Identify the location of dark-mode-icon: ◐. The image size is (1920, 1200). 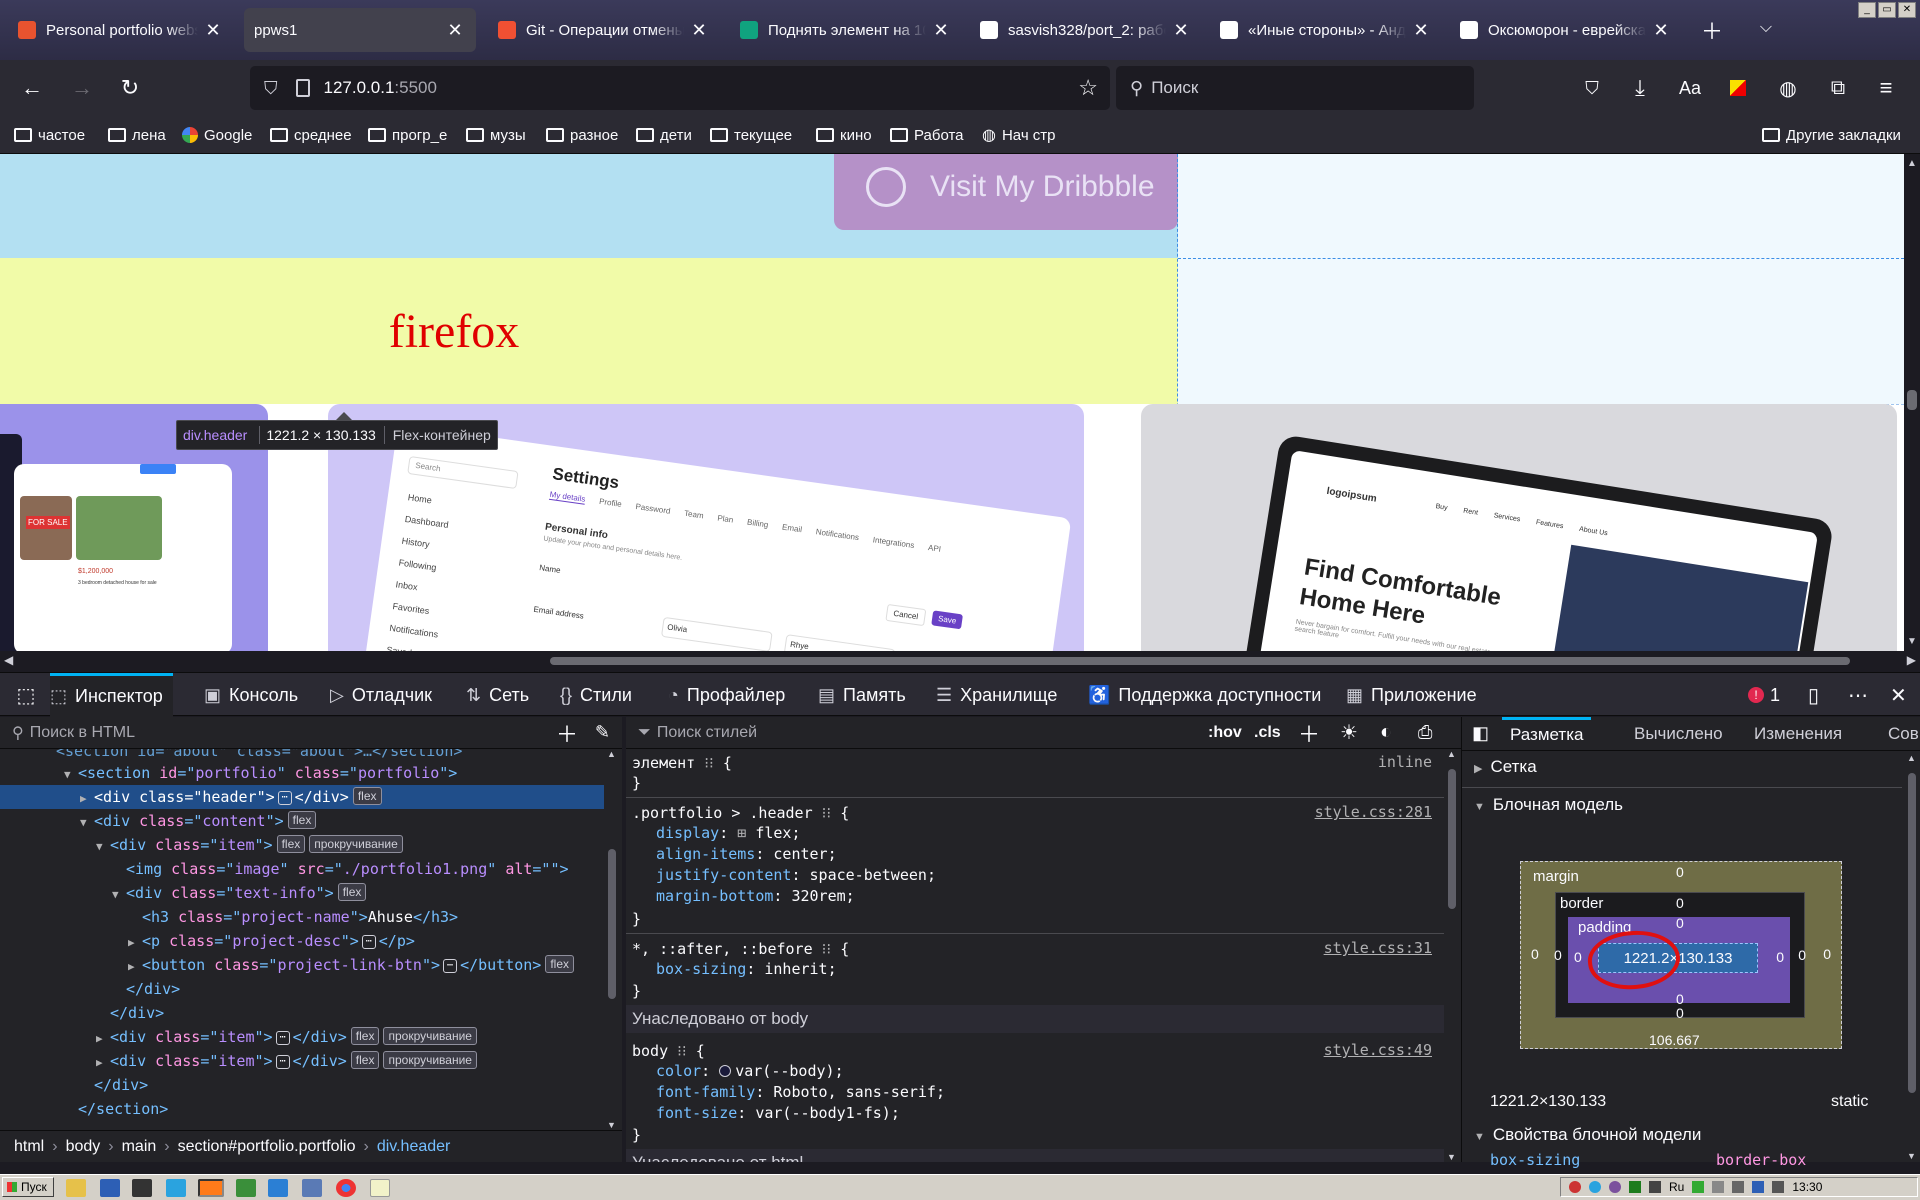
(1386, 732).